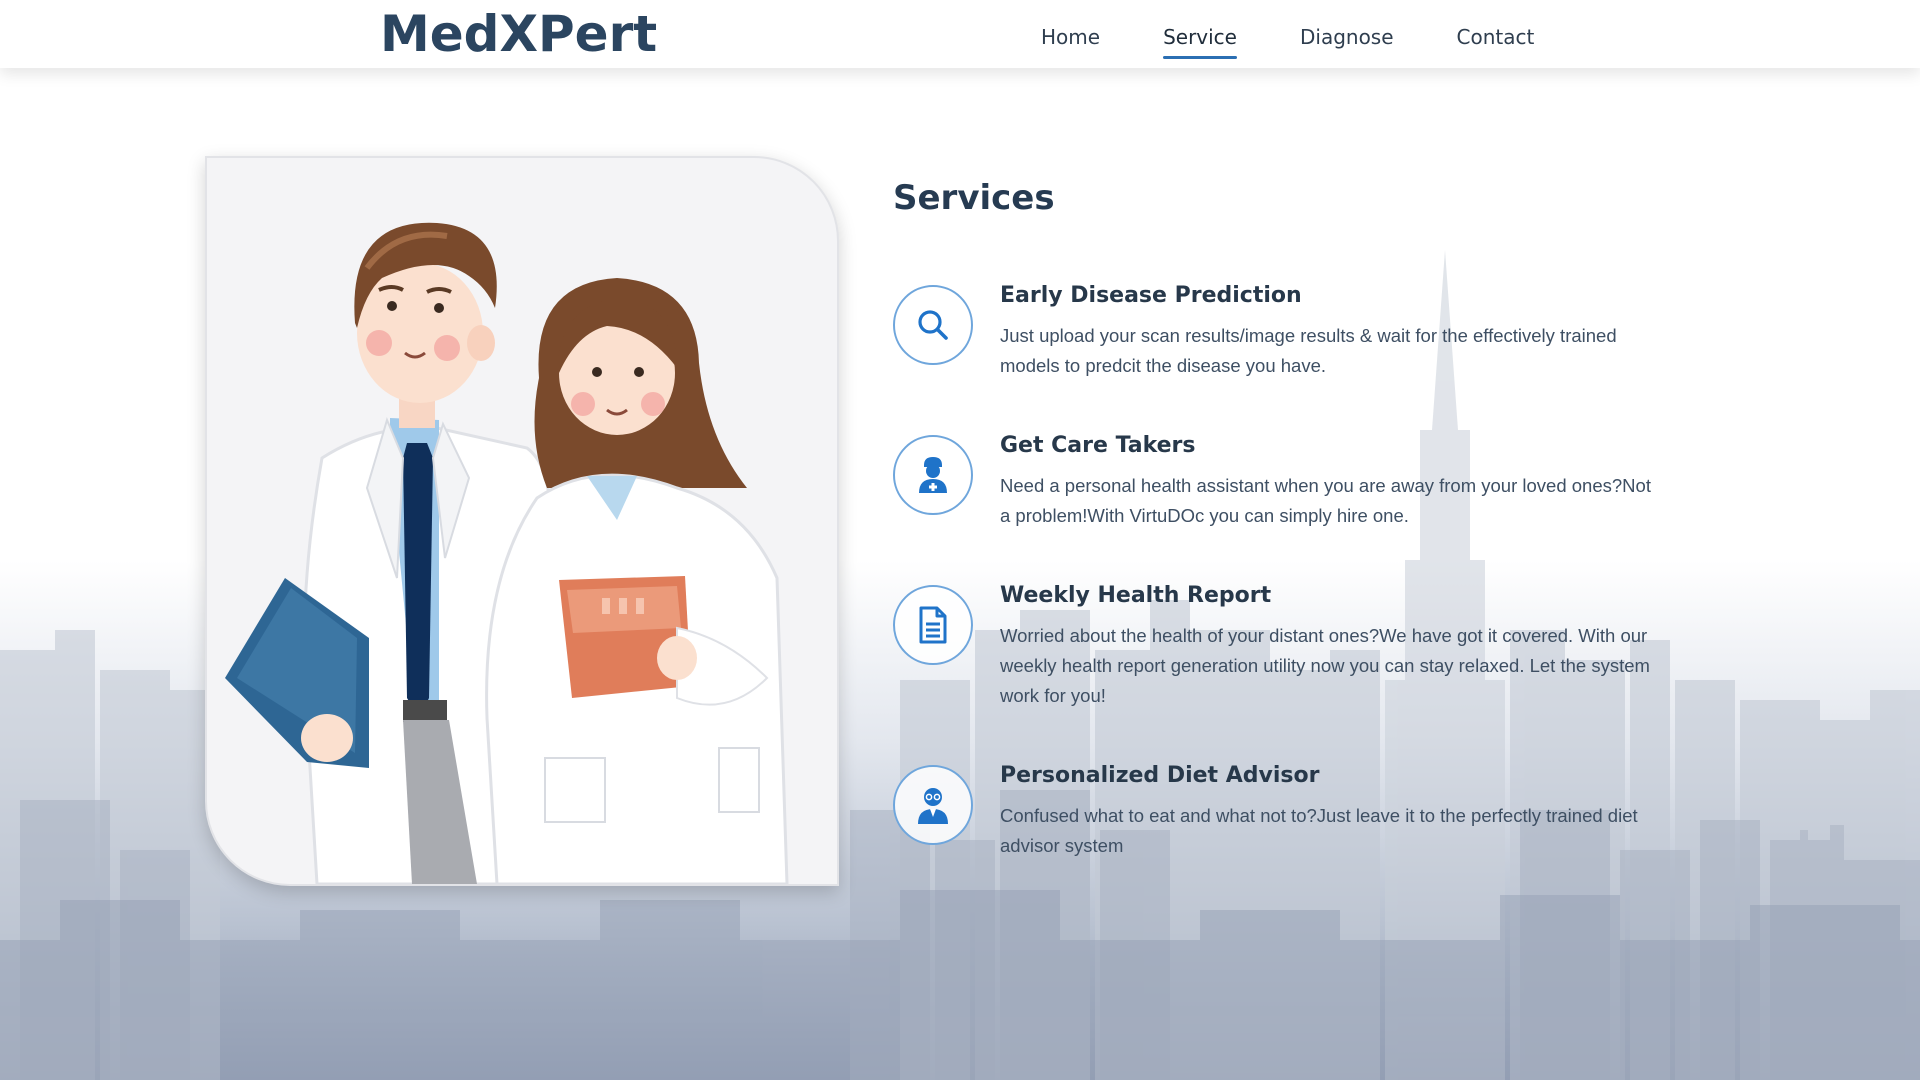  I want to click on main-nav: Home Service Diagnose Contact, so click(1293, 34).